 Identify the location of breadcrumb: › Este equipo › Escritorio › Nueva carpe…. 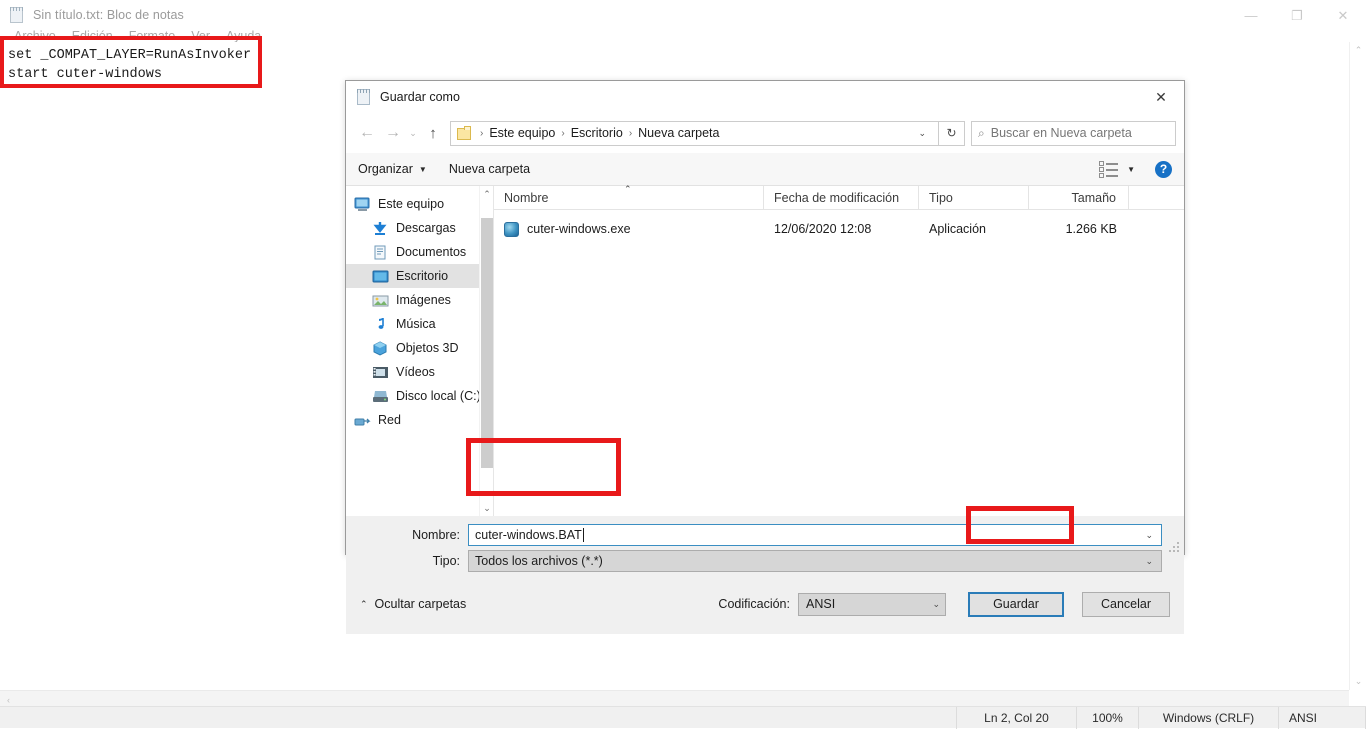
(694, 133).